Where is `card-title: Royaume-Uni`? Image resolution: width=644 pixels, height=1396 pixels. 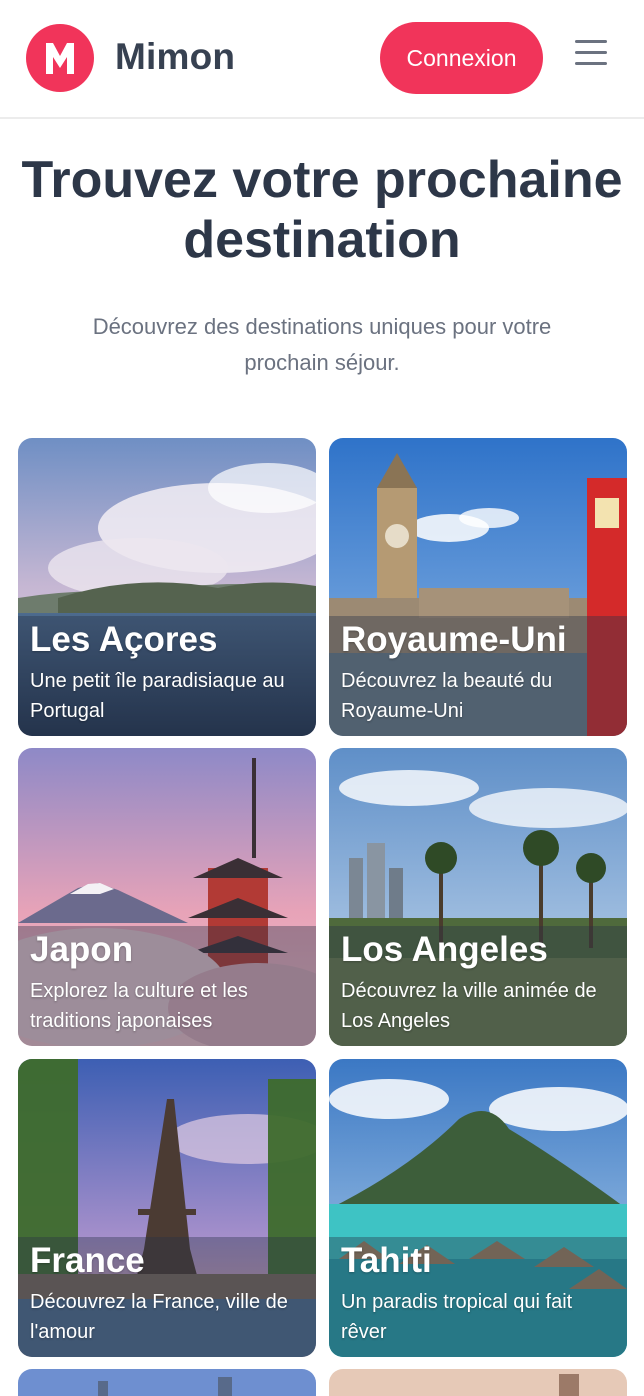 card-title: Royaume-Uni is located at coordinates (454, 639).